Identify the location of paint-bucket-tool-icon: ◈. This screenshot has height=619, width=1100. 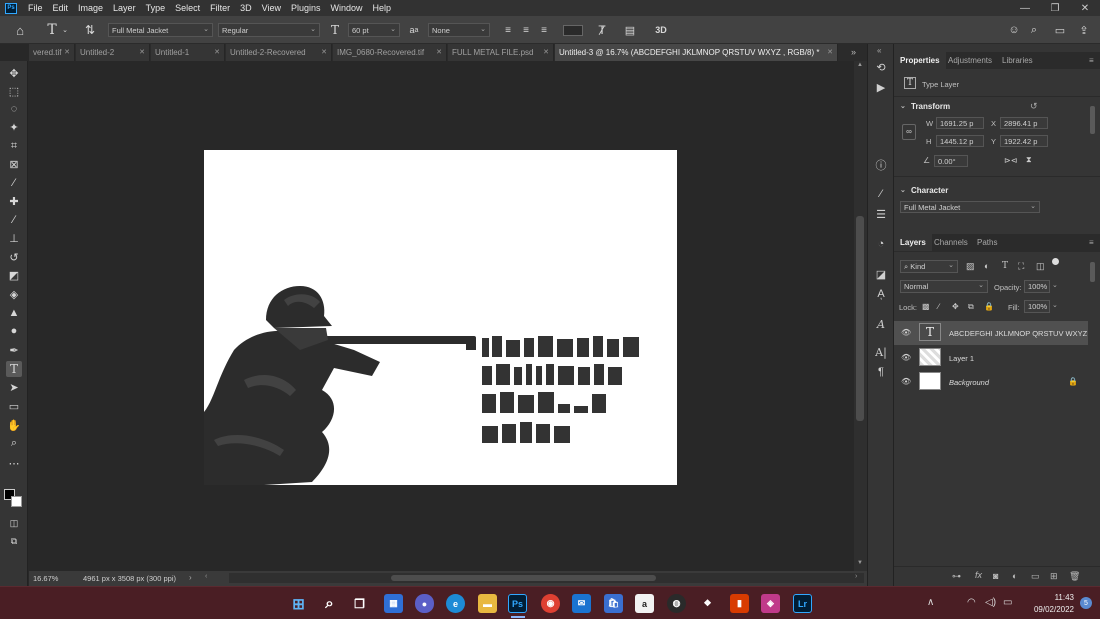
(14, 294).